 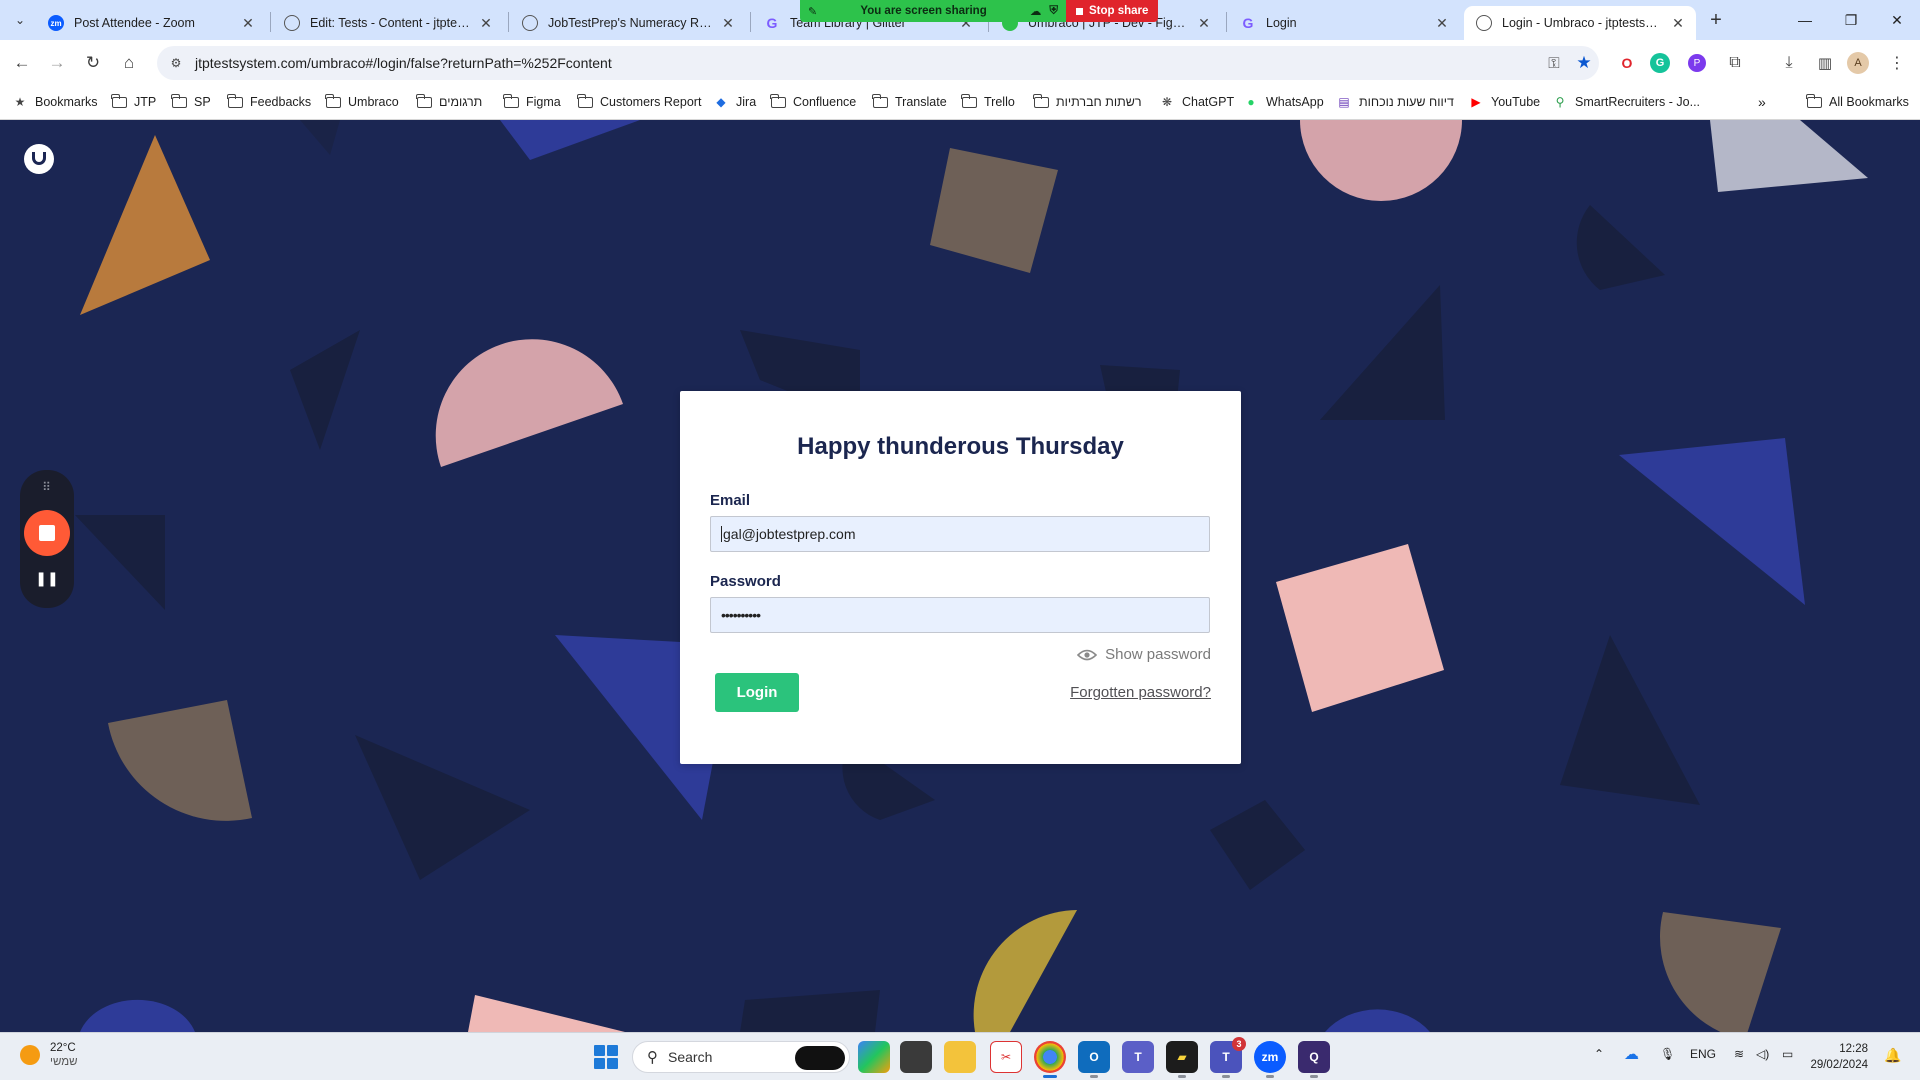 I want to click on language-indicator: ENG, so click(x=1703, y=1054).